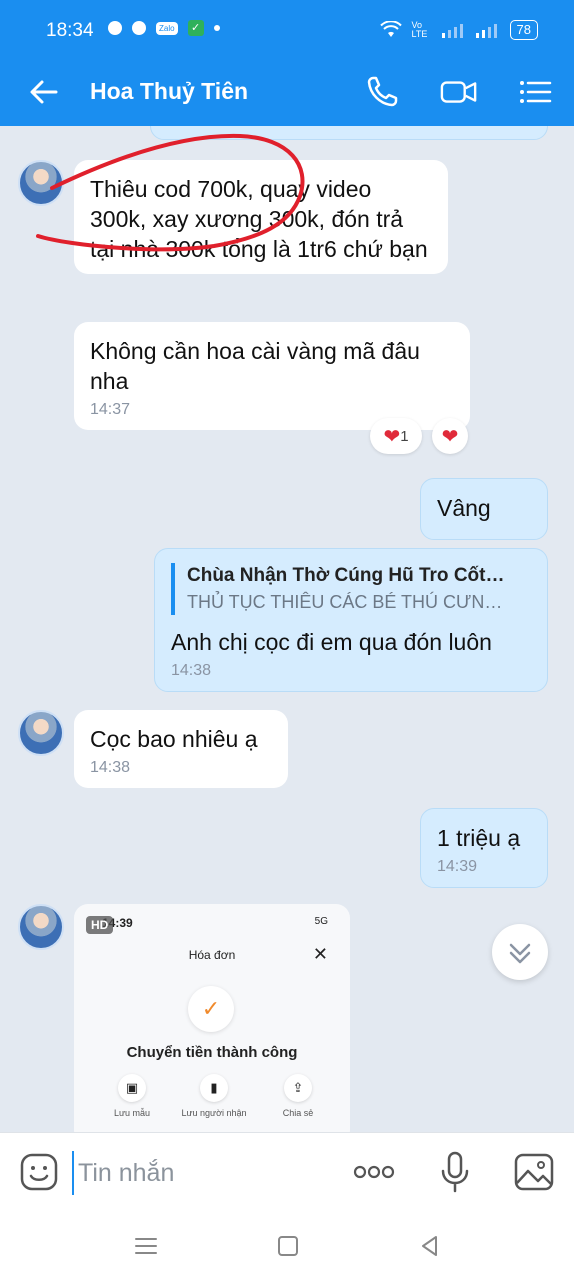  Describe the element at coordinates (211, 1009) in the screenshot. I see `check-icon: ✓` at that location.